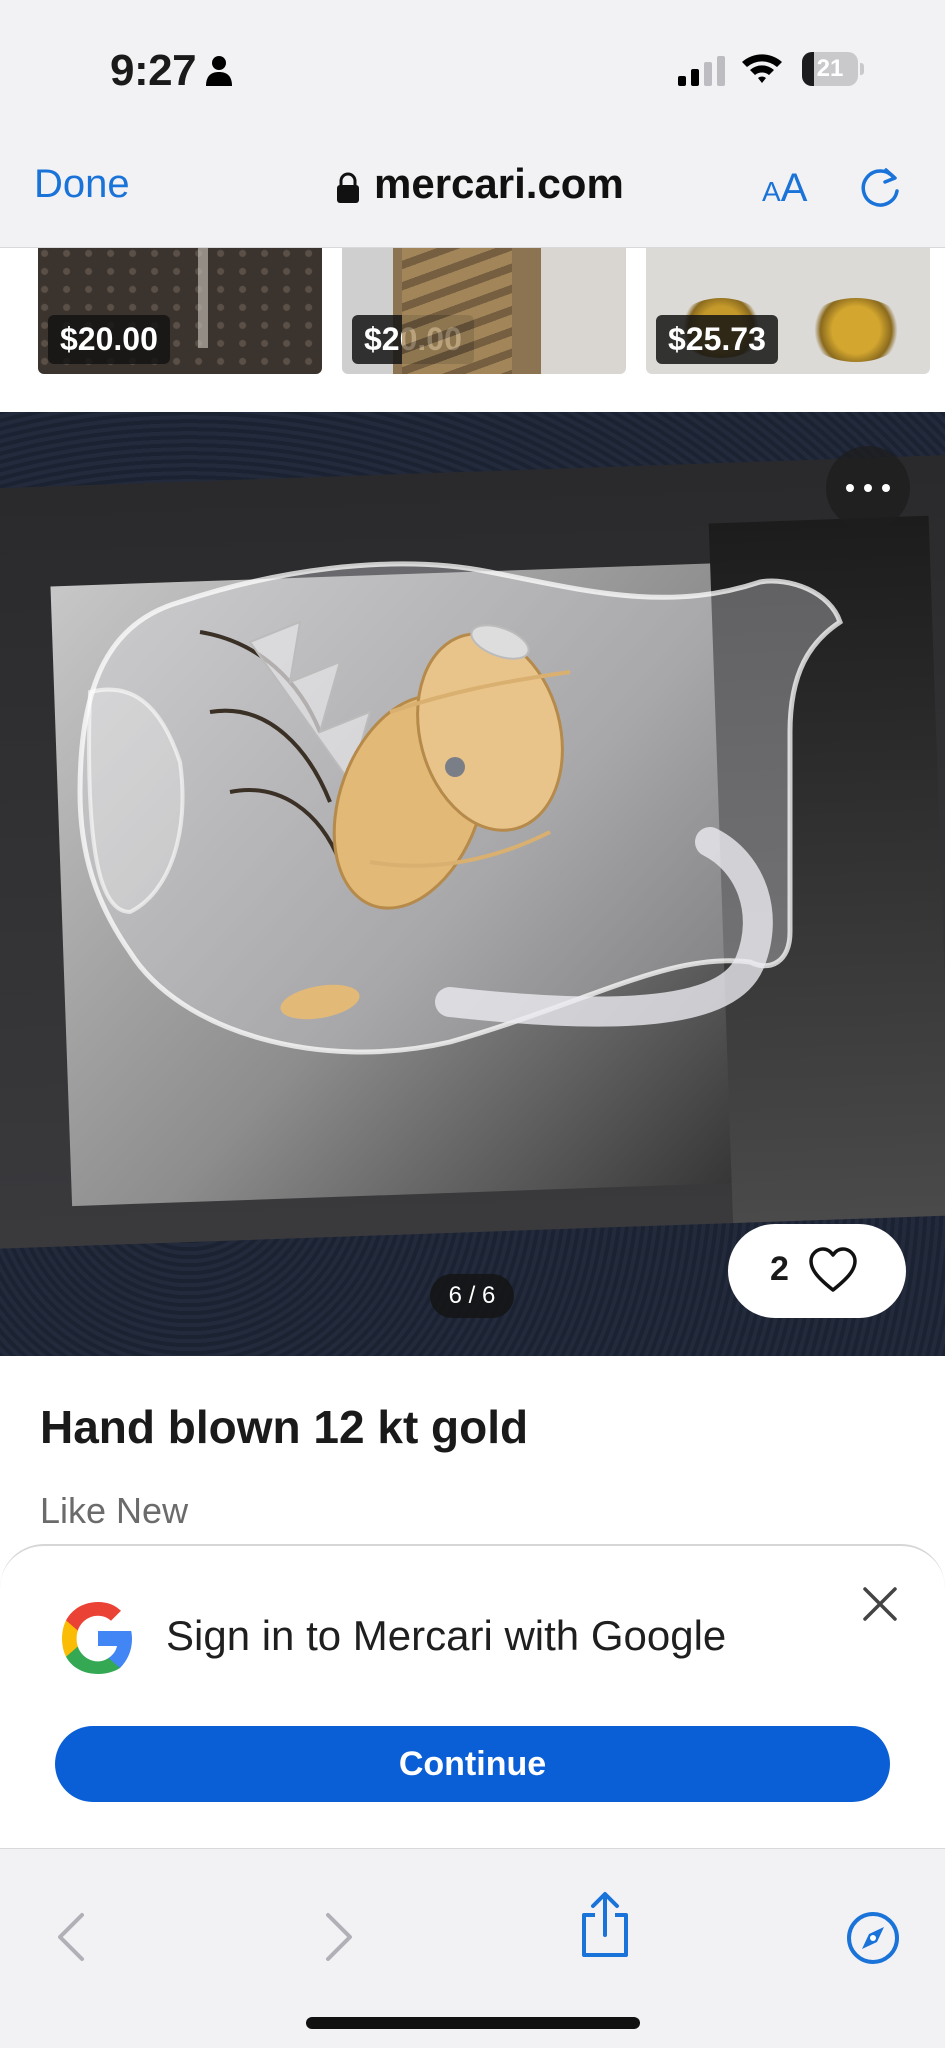 The height and width of the screenshot is (2048, 945). Describe the element at coordinates (472, 1296) in the screenshot. I see `image-counter: 6 / 6` at that location.